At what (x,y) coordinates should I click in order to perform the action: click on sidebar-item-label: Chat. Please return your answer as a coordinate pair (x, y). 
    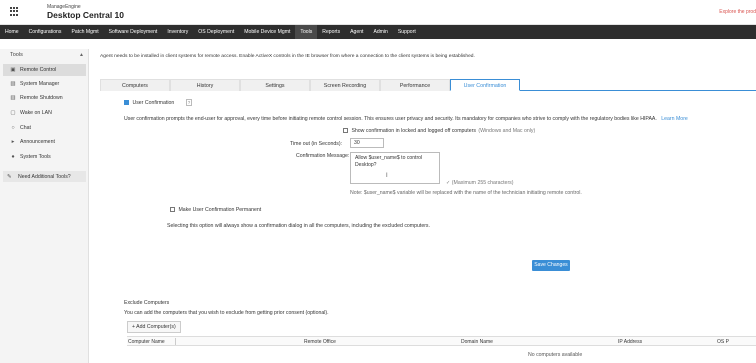
    Looking at the image, I should click on (25, 128).